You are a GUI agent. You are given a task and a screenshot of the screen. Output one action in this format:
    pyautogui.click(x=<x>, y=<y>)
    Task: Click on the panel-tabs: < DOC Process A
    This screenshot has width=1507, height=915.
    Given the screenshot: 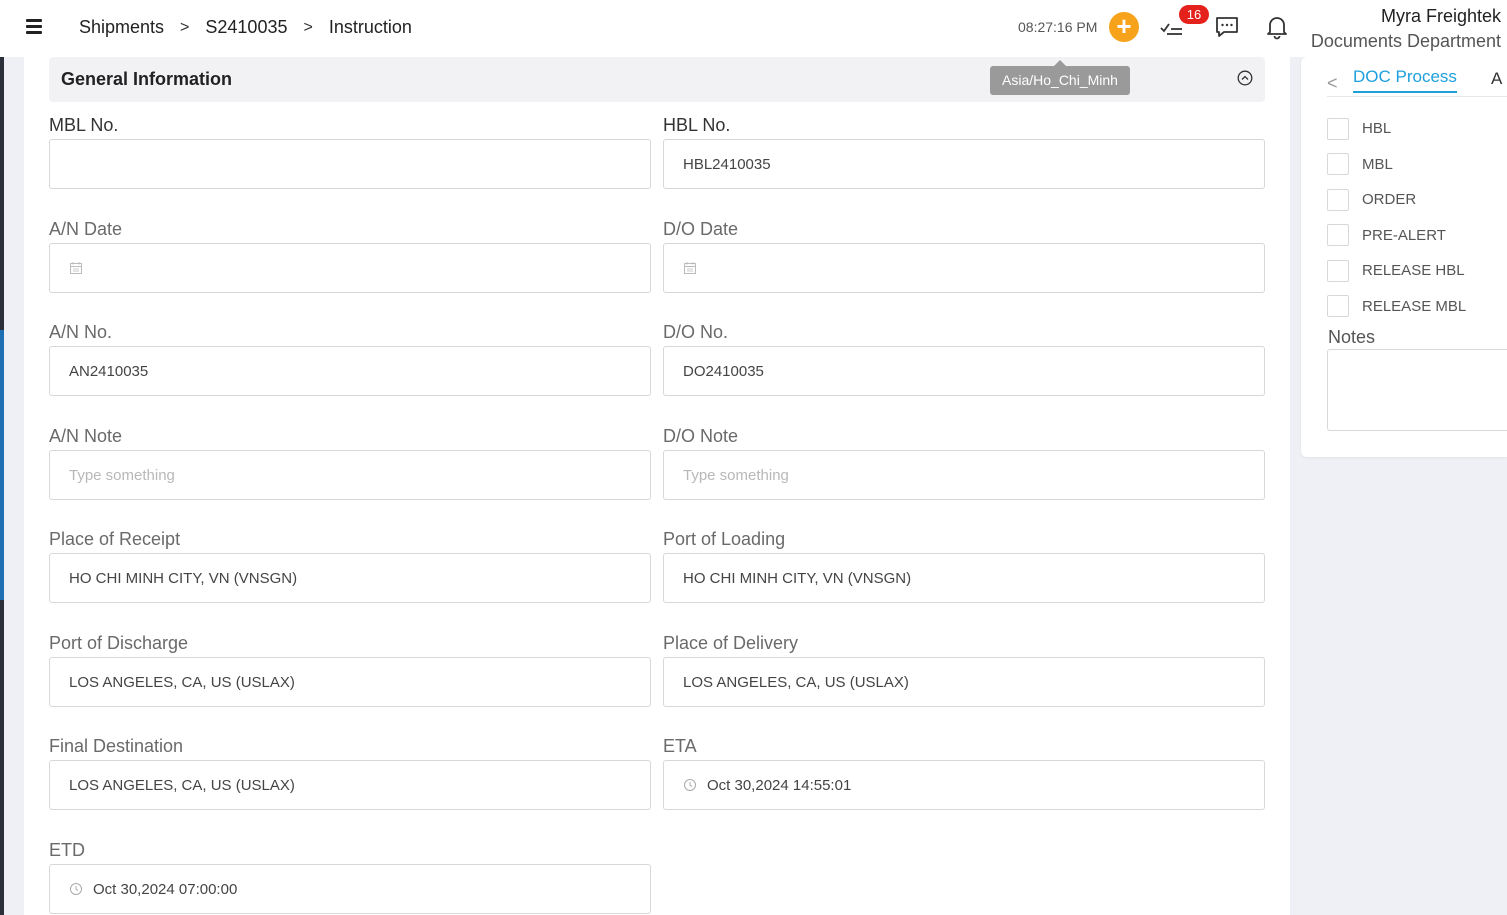 What is the action you would take?
    pyautogui.click(x=1417, y=82)
    